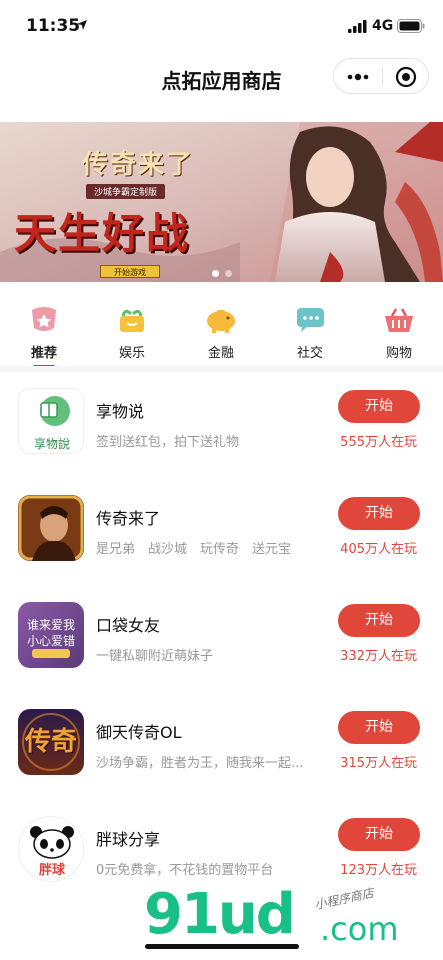 This screenshot has height=960, width=443. I want to click on carousel-dot, so click(228, 273).